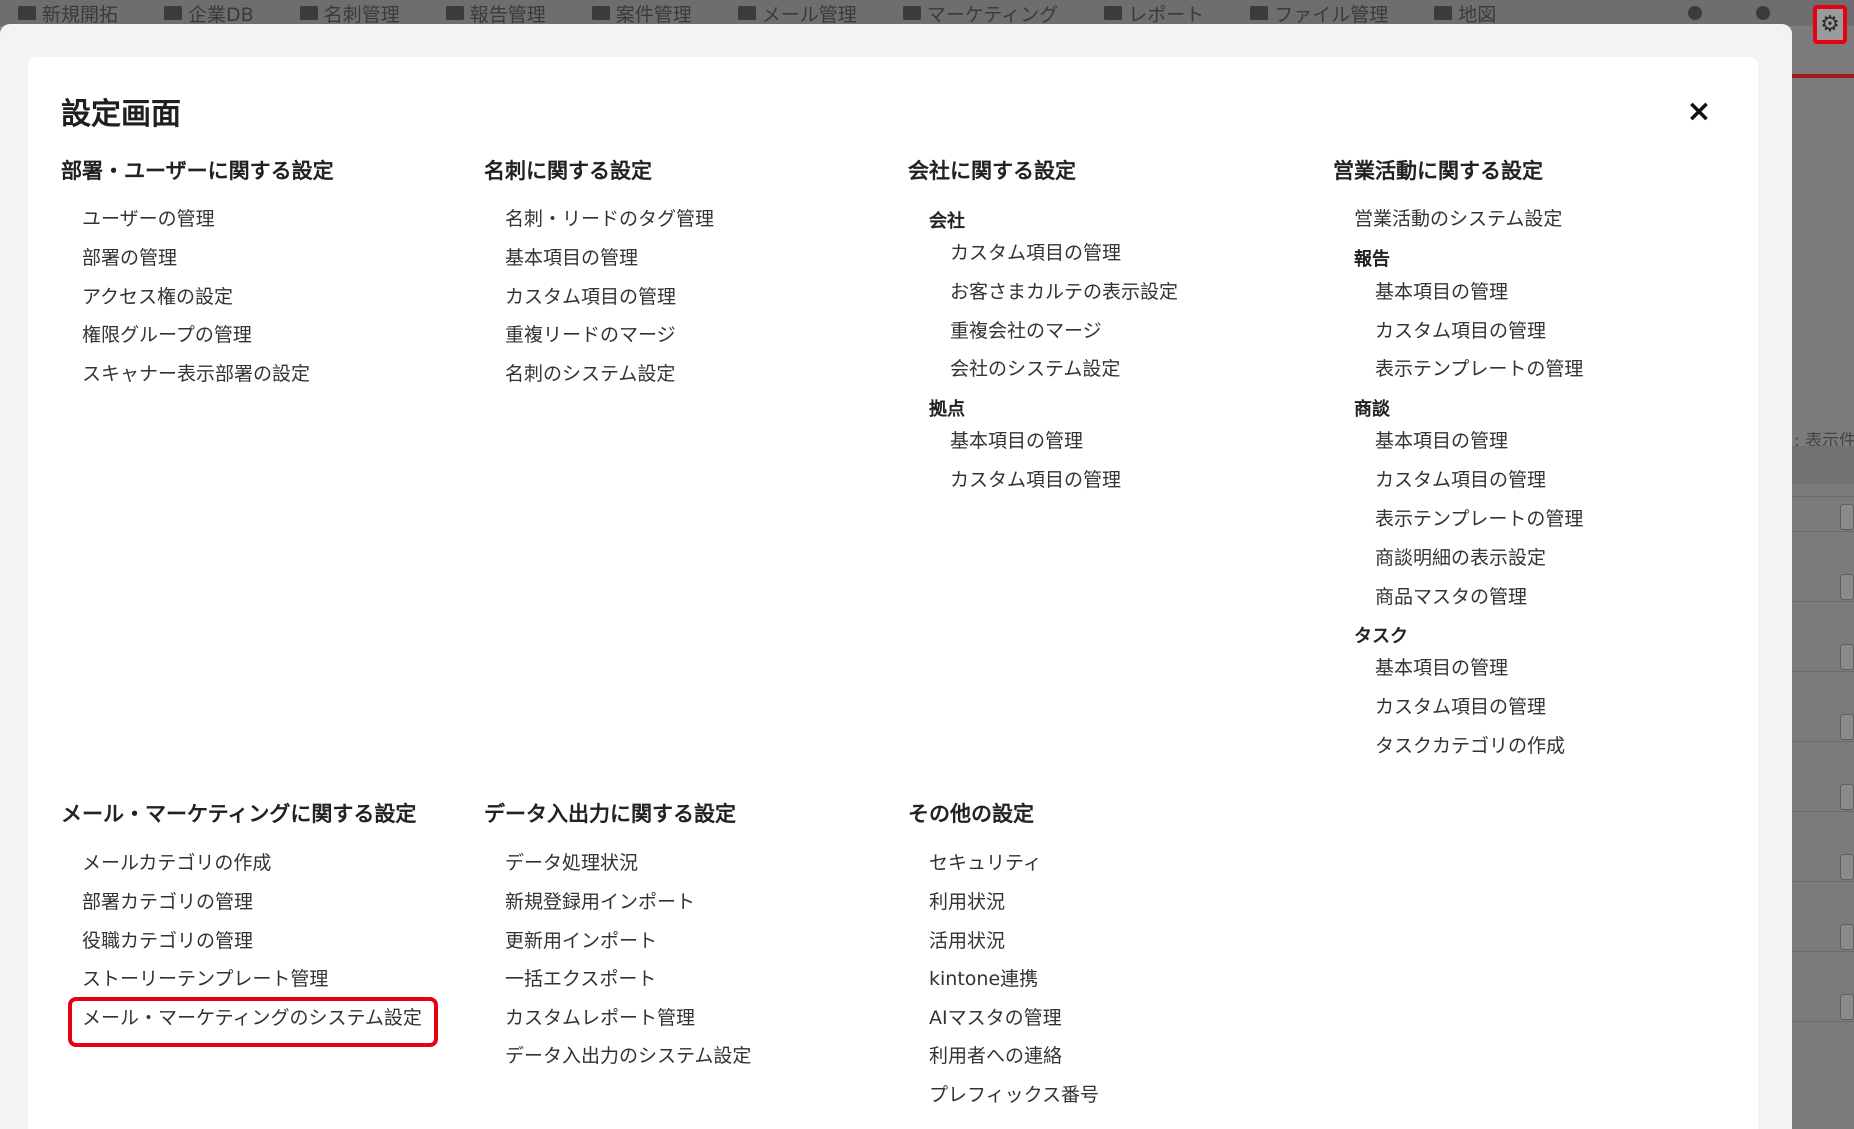 The image size is (1854, 1129). Describe the element at coordinates (1443, 13) in the screenshot. I see `map-icon` at that location.